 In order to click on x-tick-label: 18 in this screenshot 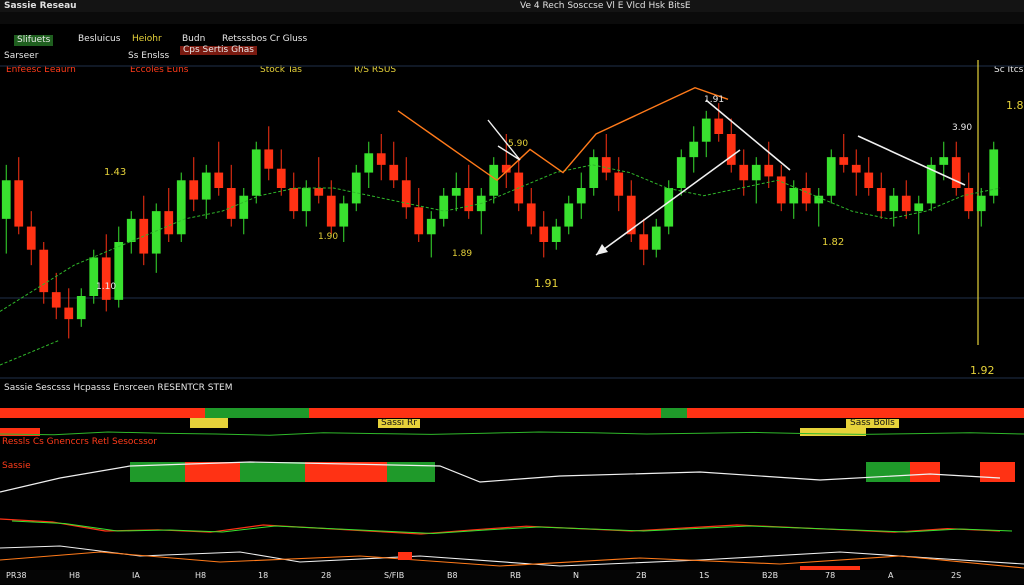, I will do `click(263, 575)`.